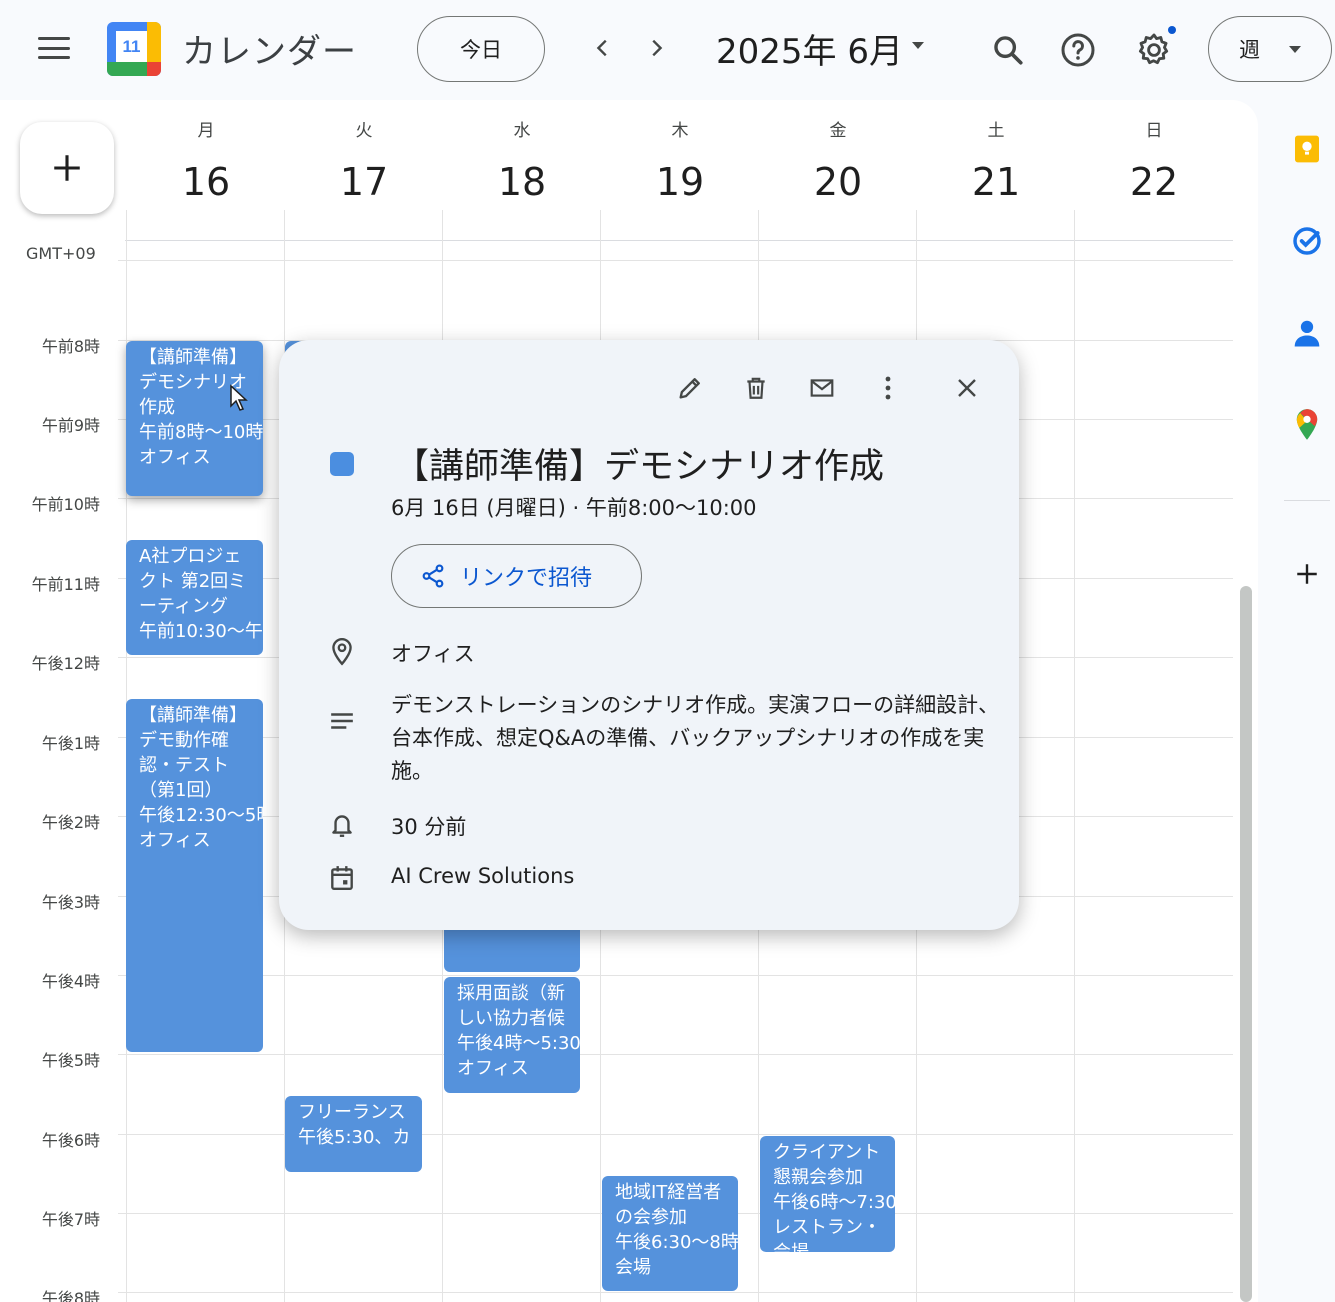 The height and width of the screenshot is (1302, 1335). Describe the element at coordinates (65, 504) in the screenshot. I see `hour-label: 午前10時` at that location.